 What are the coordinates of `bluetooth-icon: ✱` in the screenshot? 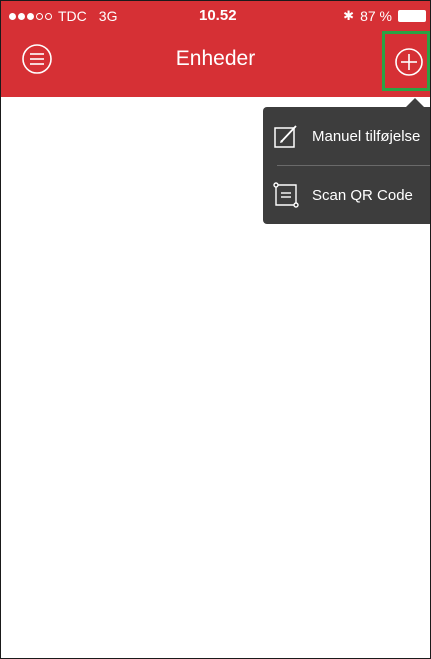 It's located at (349, 15).